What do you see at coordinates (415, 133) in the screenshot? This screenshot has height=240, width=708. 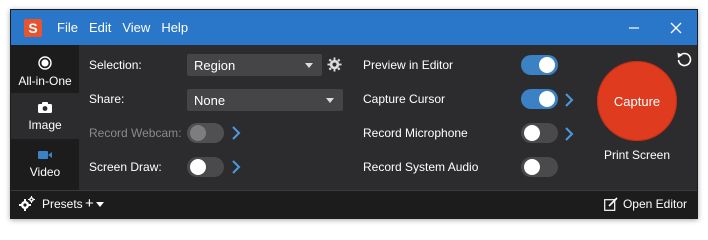 I see `record-microphone-label: Record Microphone` at bounding box center [415, 133].